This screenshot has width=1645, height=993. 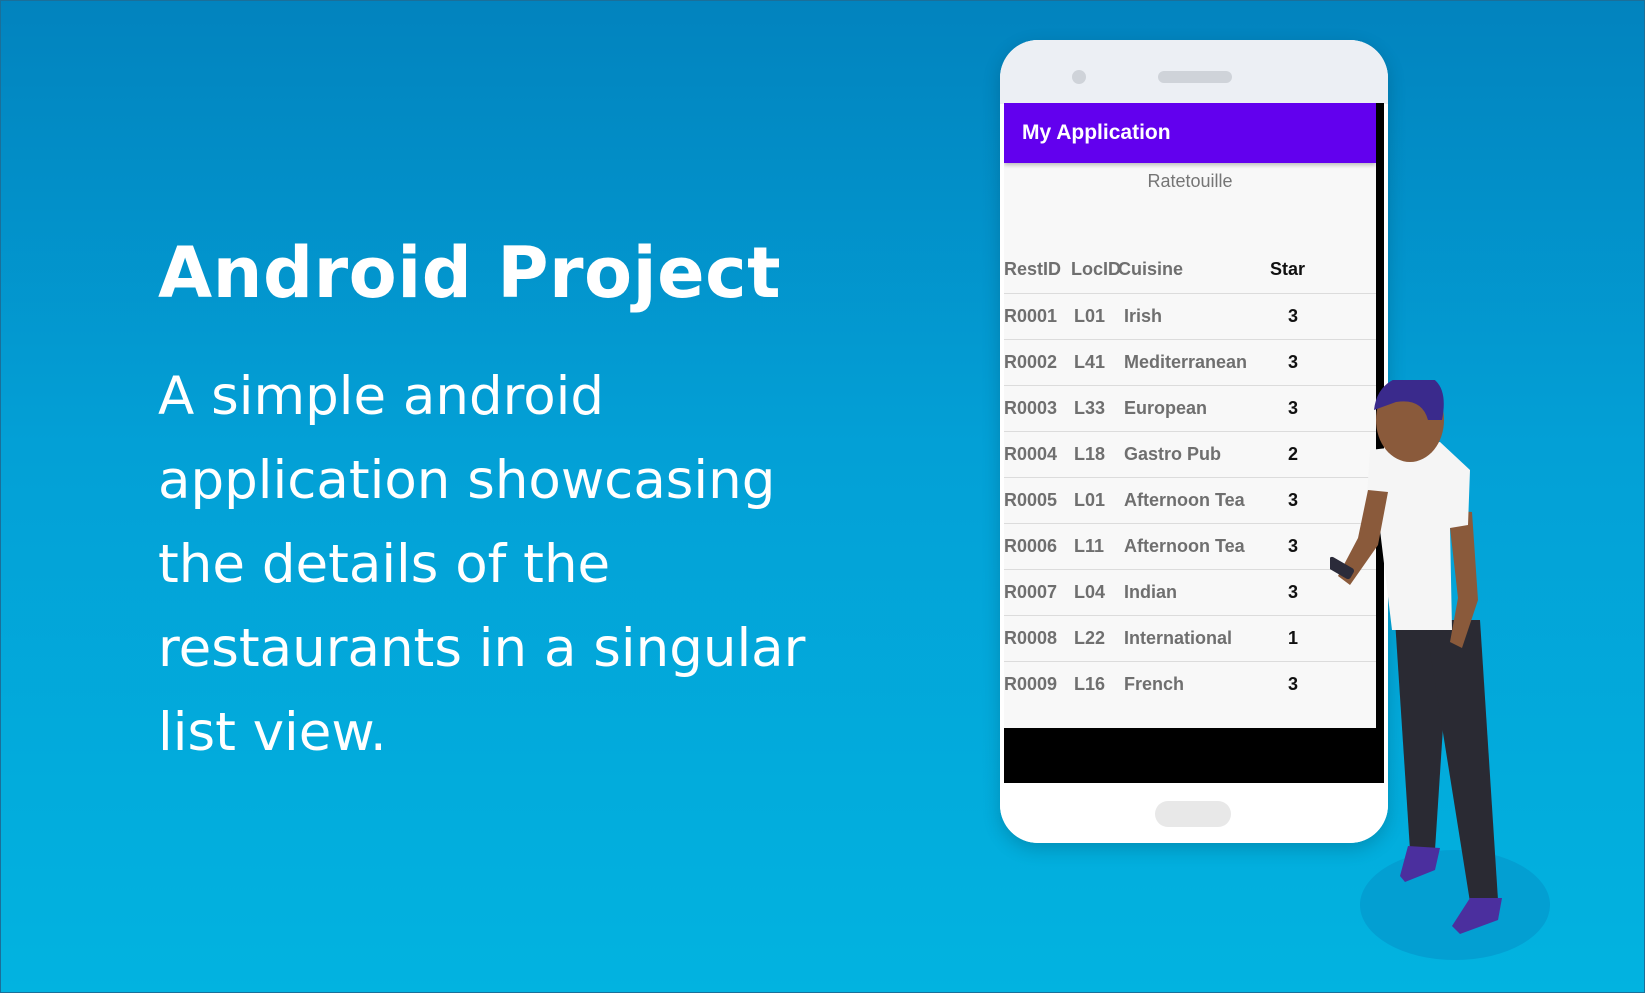 I want to click on rest-id: R0002, so click(x=1031, y=362).